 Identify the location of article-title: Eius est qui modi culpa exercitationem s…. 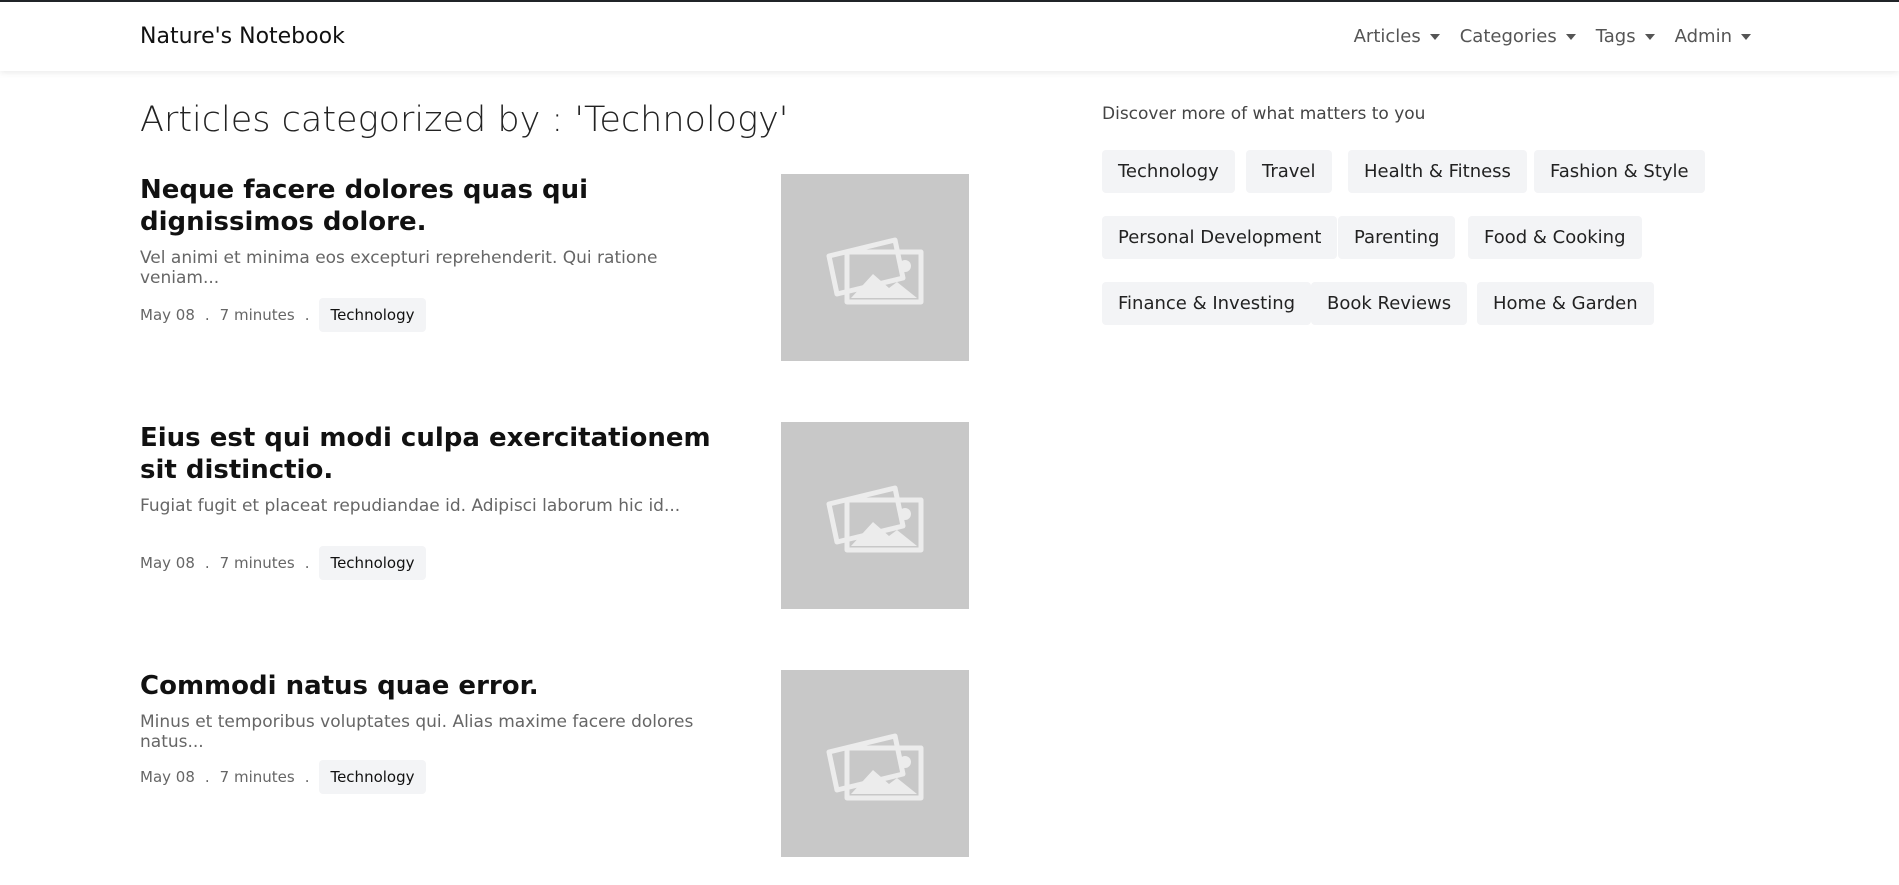
(435, 454).